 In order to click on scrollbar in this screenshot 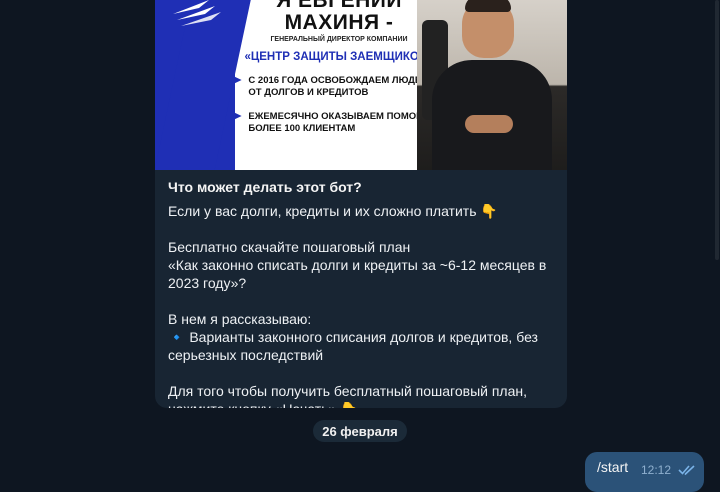, I will do `click(717, 240)`.